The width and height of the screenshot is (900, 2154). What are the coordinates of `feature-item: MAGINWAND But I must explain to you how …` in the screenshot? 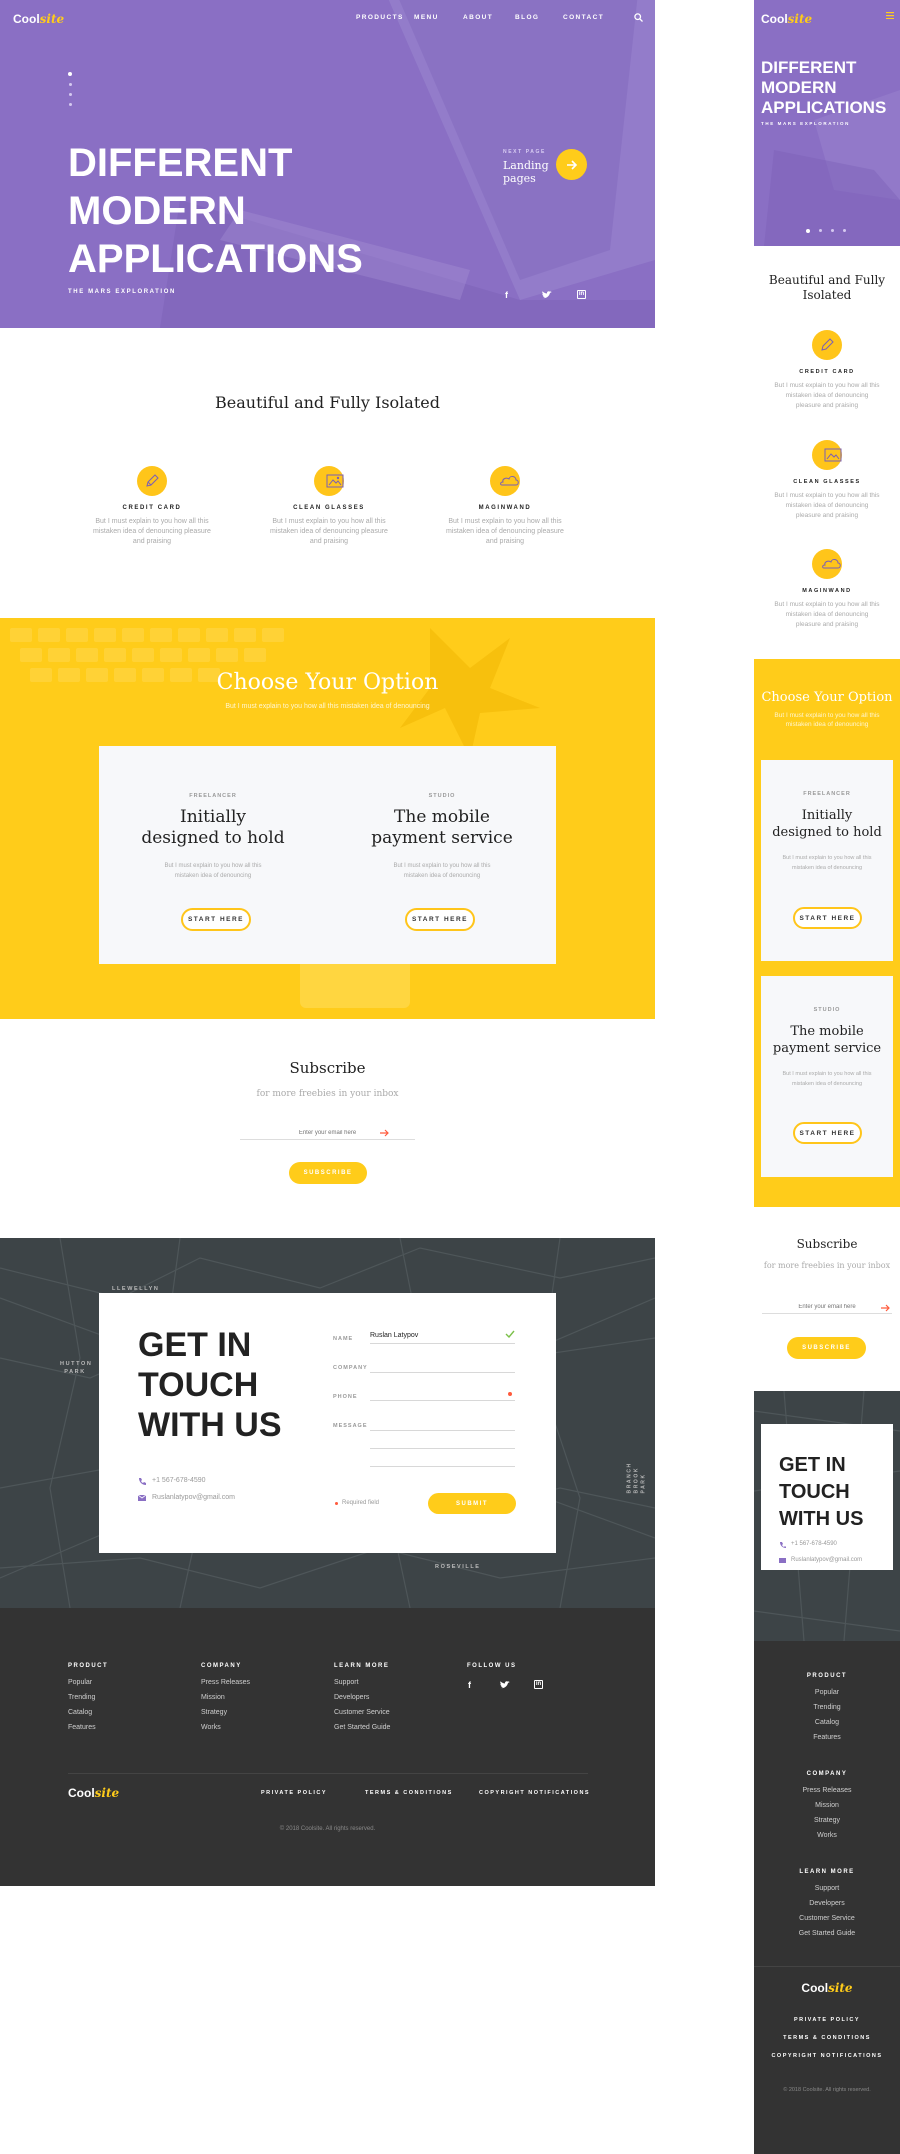 It's located at (827, 589).